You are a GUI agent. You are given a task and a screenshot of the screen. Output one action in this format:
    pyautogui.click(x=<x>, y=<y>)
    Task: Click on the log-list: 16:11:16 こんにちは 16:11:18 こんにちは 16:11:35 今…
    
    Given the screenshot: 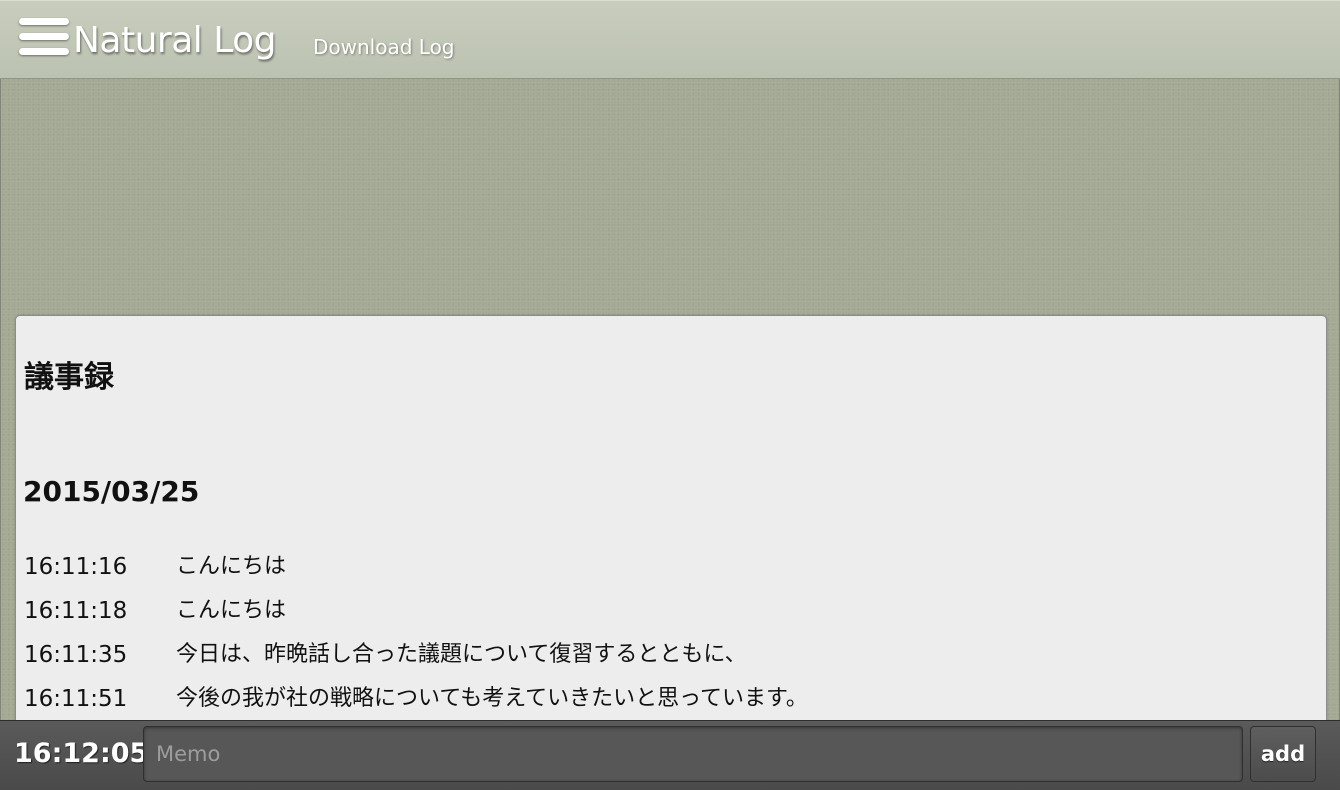 What is the action you would take?
    pyautogui.click(x=416, y=640)
    